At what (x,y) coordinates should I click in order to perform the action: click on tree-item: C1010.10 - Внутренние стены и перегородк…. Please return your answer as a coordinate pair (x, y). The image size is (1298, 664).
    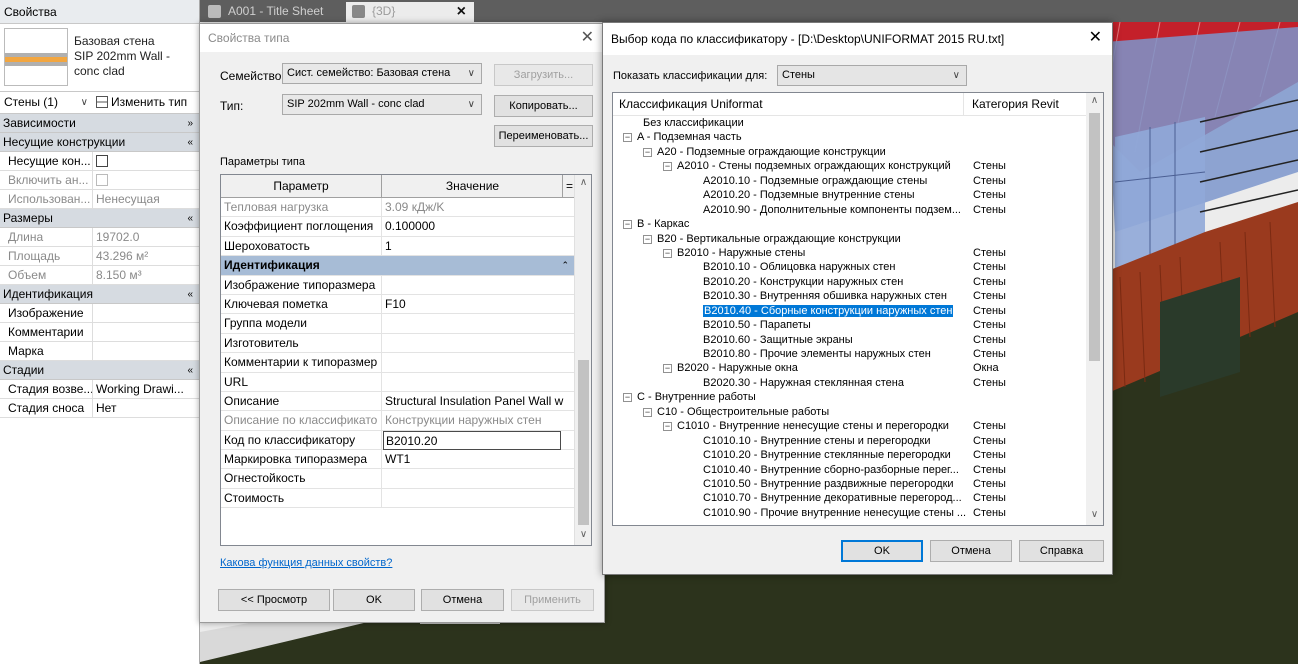
    Looking at the image, I should click on (850, 441).